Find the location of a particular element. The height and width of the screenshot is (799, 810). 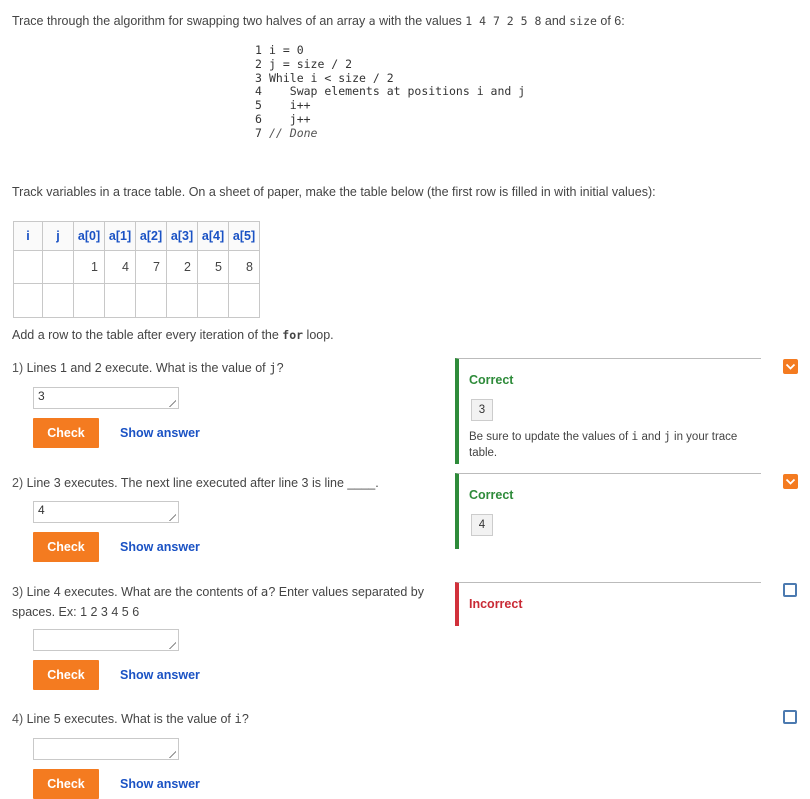

cell-a1: 4 is located at coordinates (120, 267).